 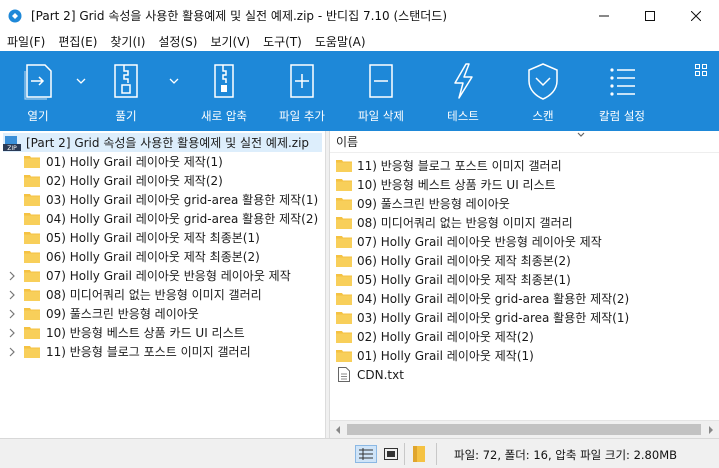 What do you see at coordinates (445, 356) in the screenshot?
I see `list-item-label: 01) Holly Grail 레이아웃 제작(1)` at bounding box center [445, 356].